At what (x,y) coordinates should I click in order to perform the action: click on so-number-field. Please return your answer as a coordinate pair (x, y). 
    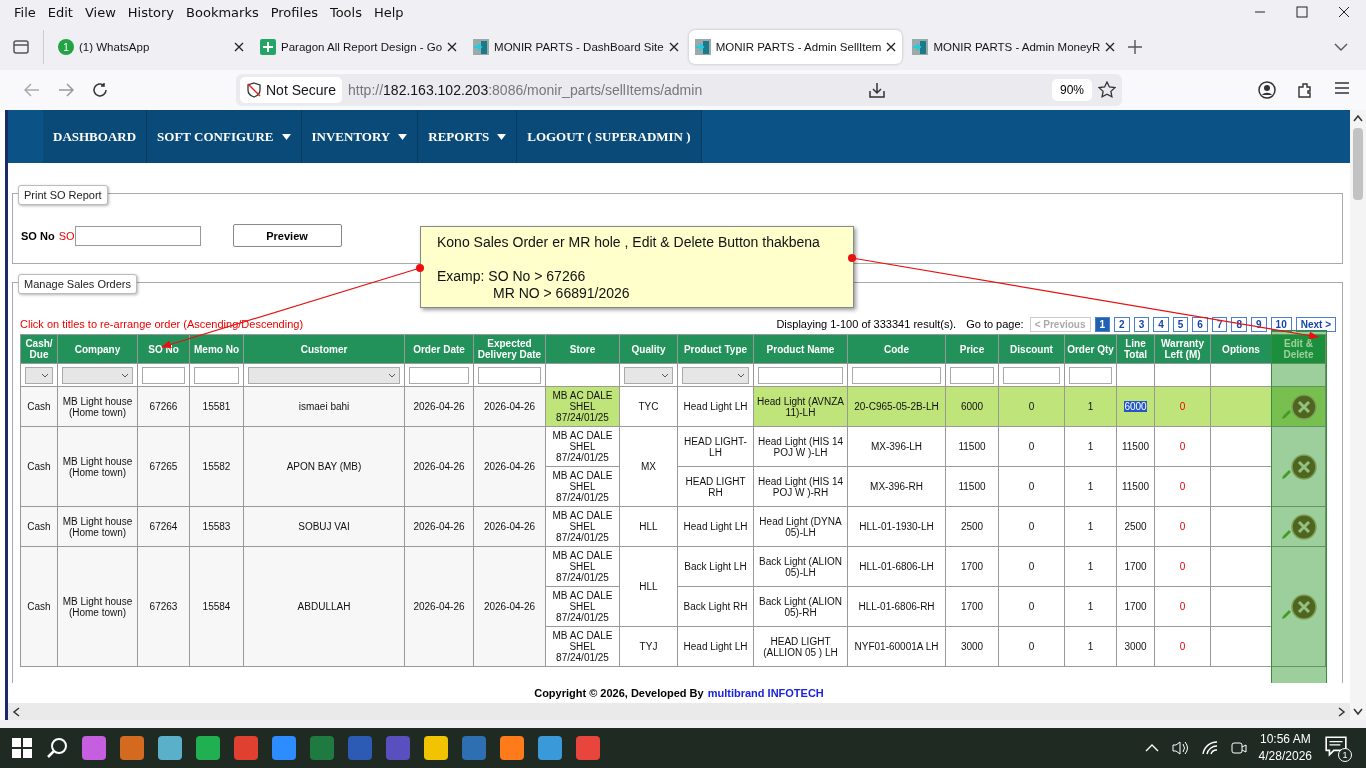
    Looking at the image, I should click on (137, 235).